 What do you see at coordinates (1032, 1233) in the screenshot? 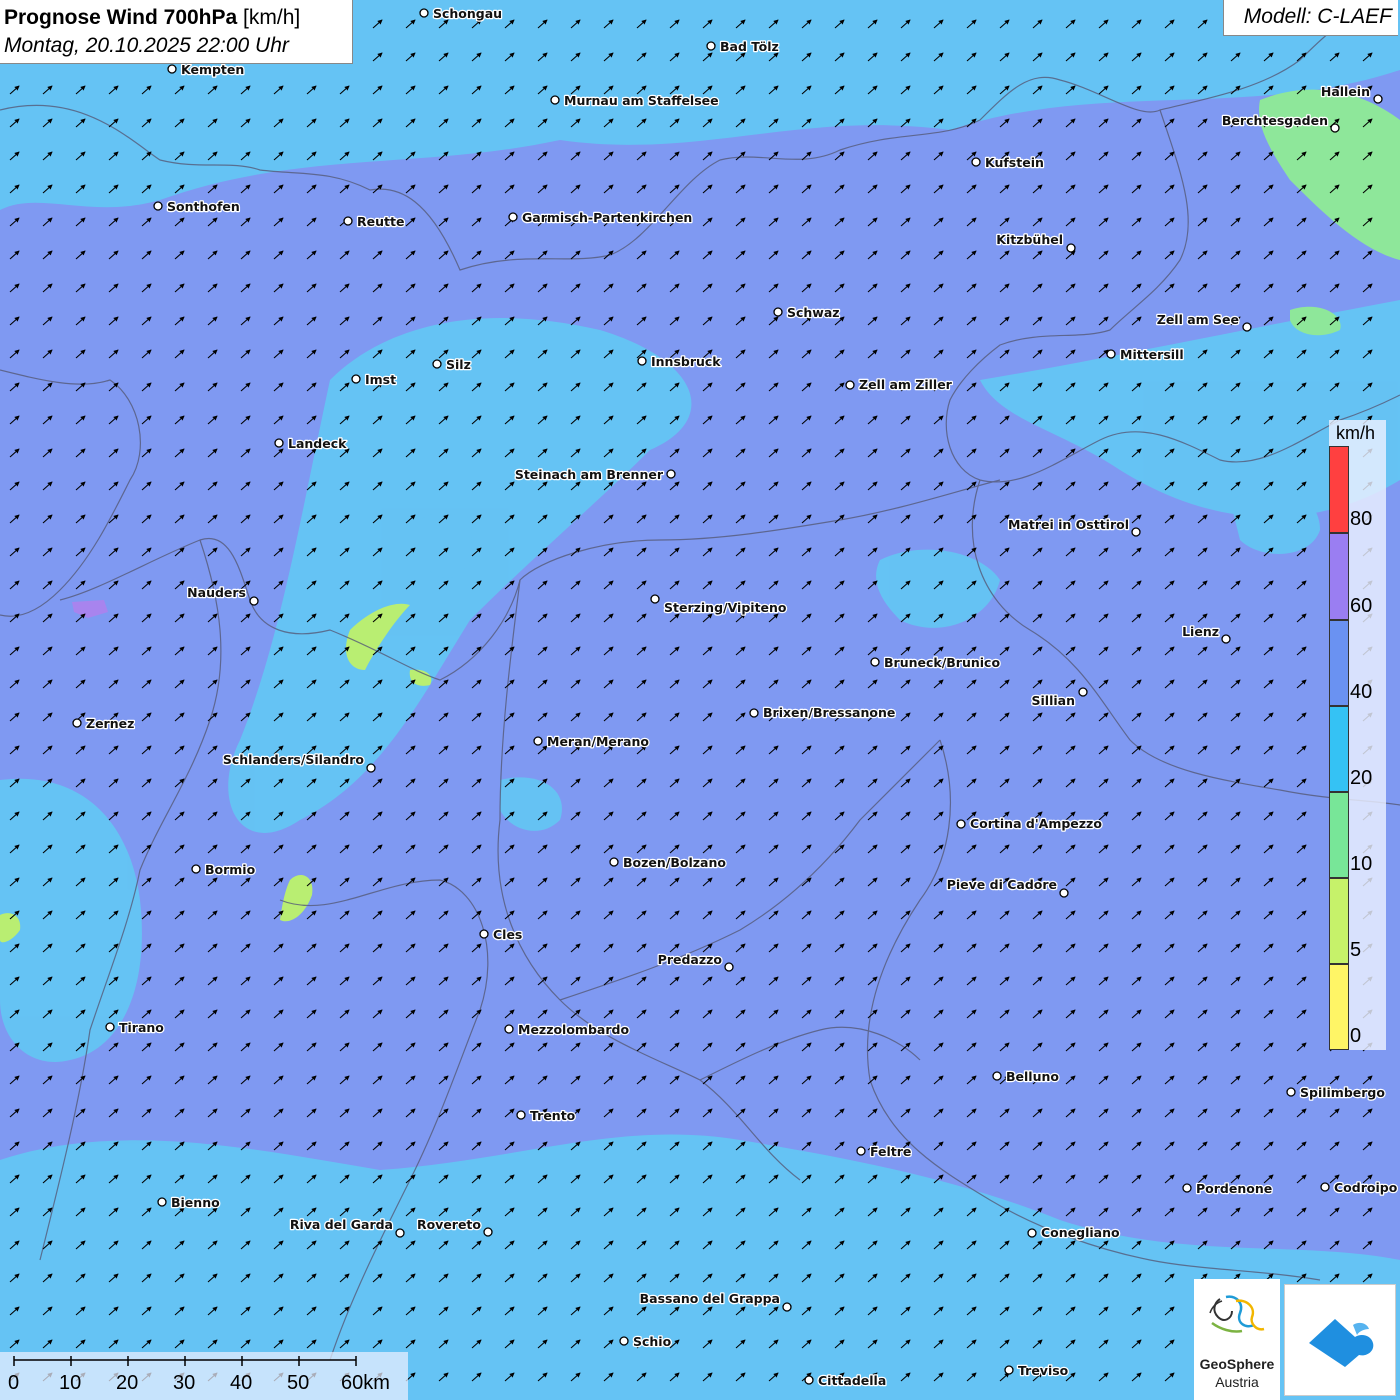
I see `city-conegliano-marker` at bounding box center [1032, 1233].